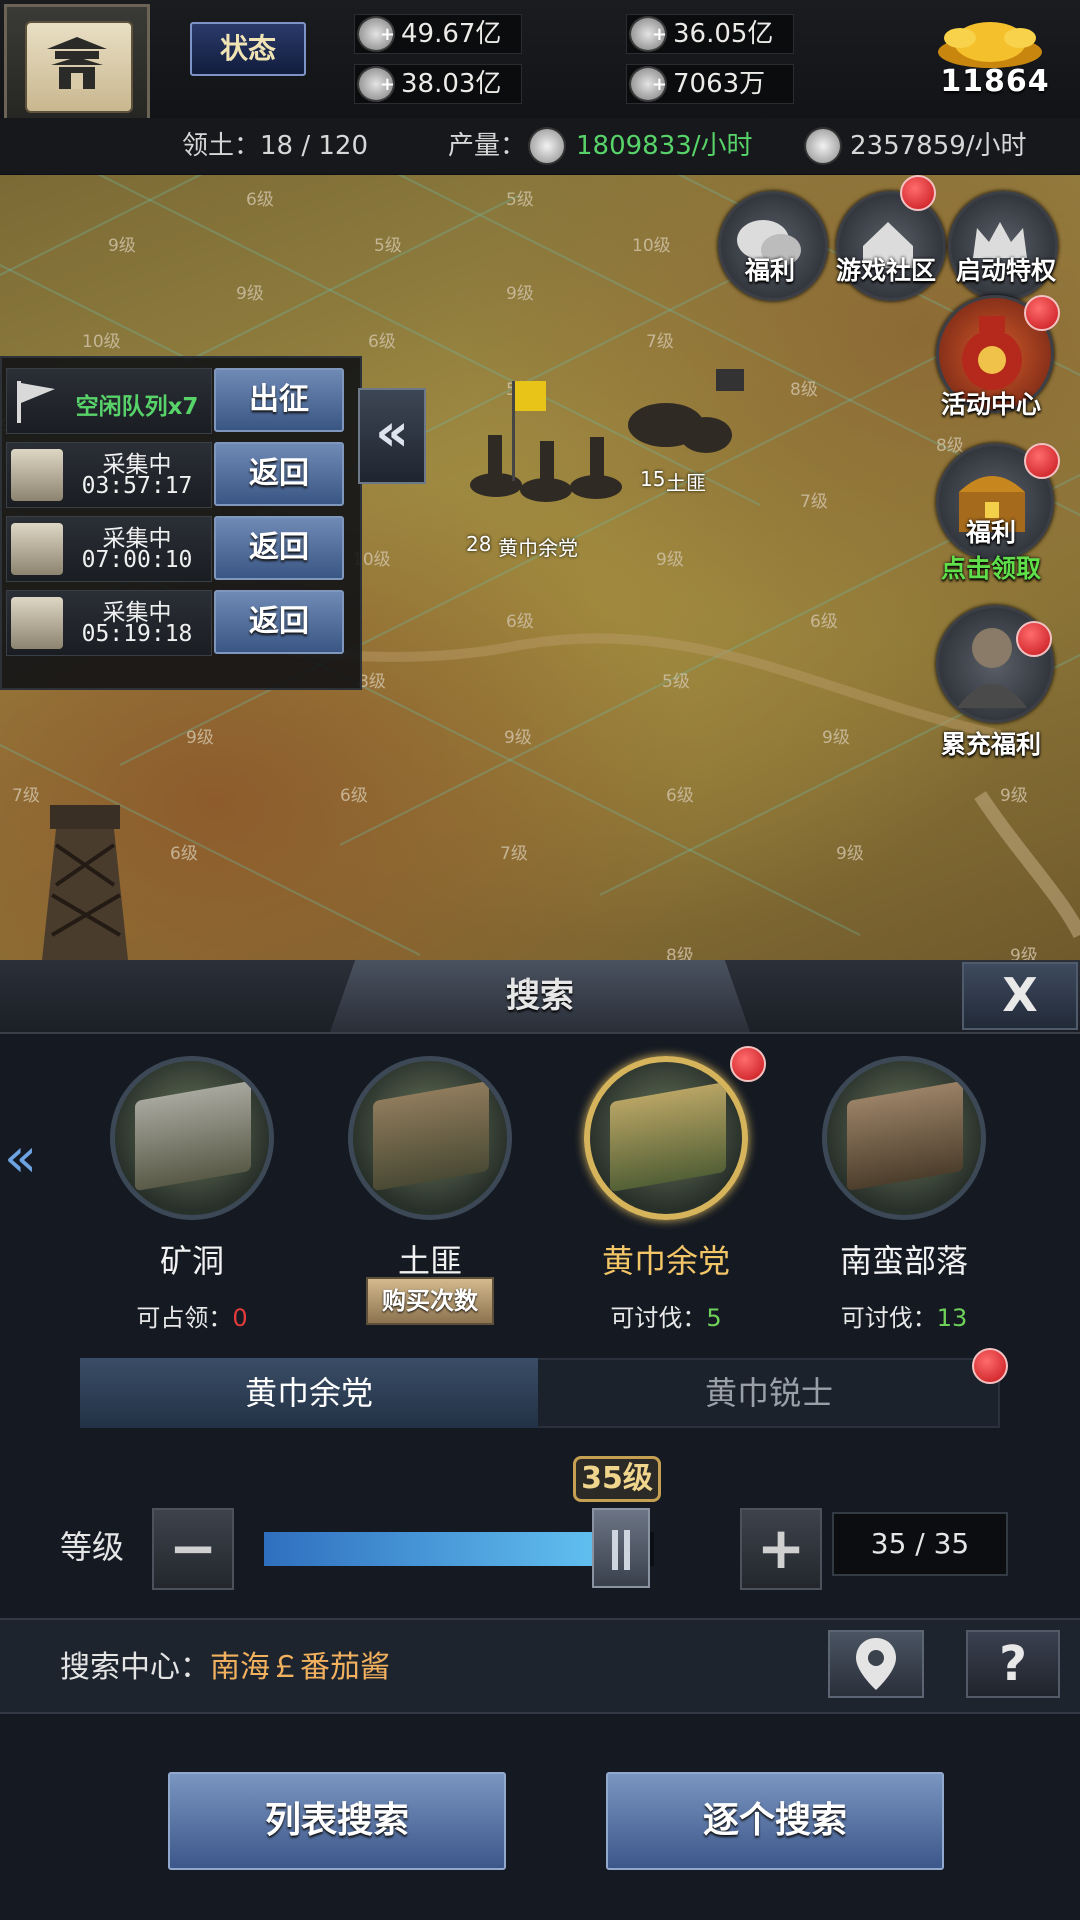 The height and width of the screenshot is (1920, 1080). I want to click on nanman-tribe-icon, so click(904, 1138).